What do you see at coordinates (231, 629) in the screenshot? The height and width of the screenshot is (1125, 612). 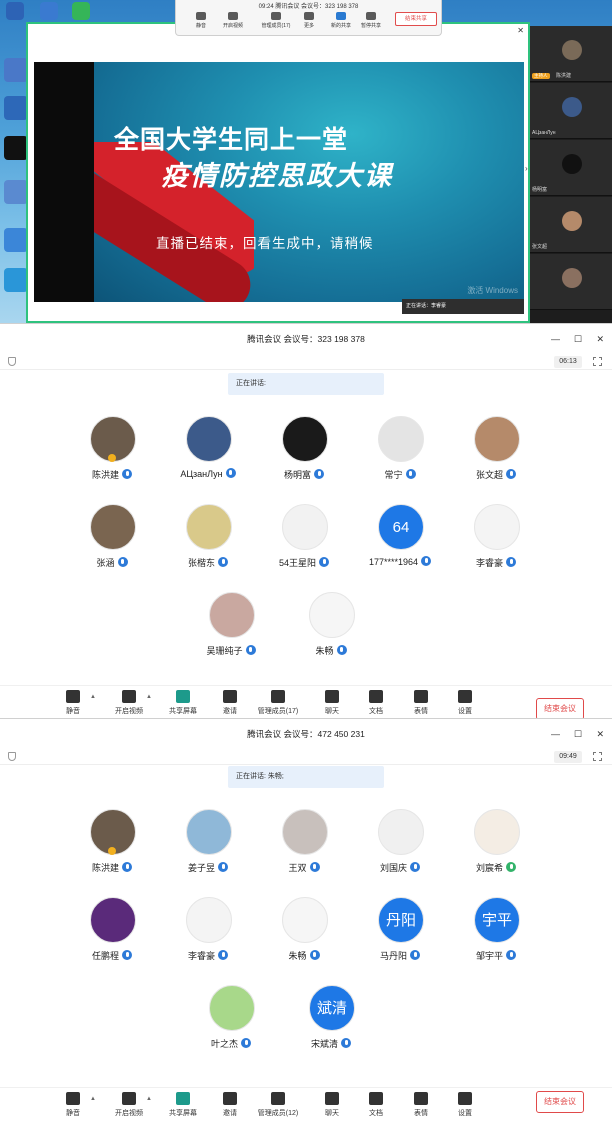 I see `participant-tile: 吴珊纯子` at bounding box center [231, 629].